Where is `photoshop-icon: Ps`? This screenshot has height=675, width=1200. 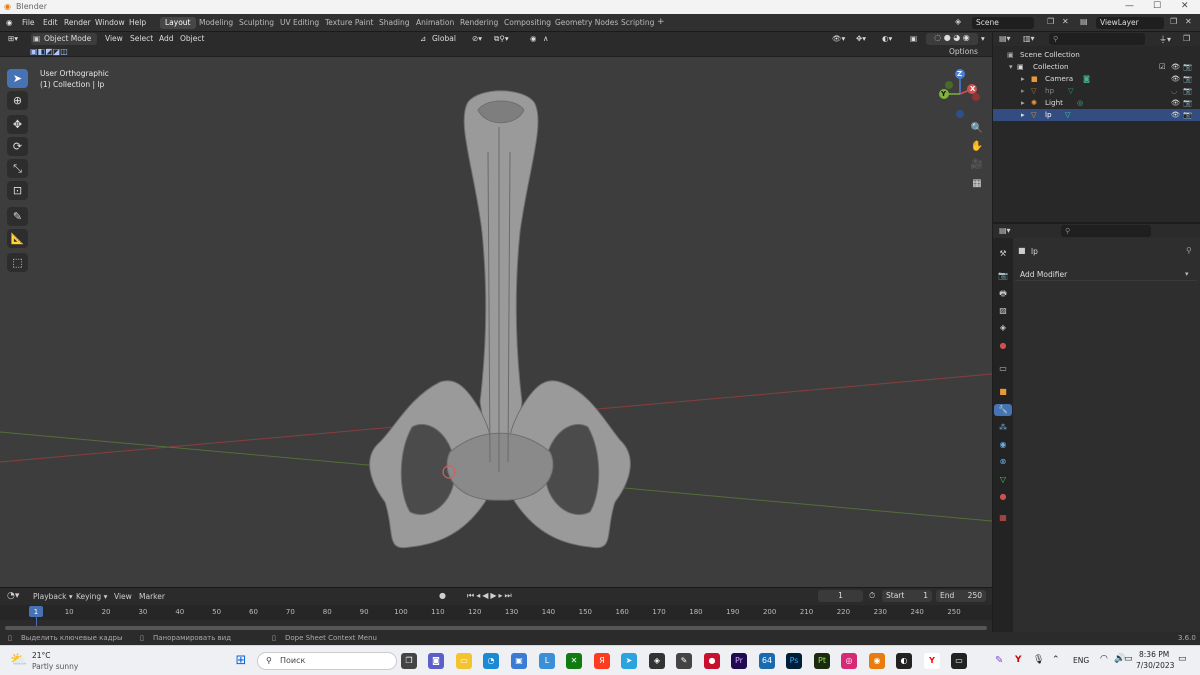 photoshop-icon: Ps is located at coordinates (794, 661).